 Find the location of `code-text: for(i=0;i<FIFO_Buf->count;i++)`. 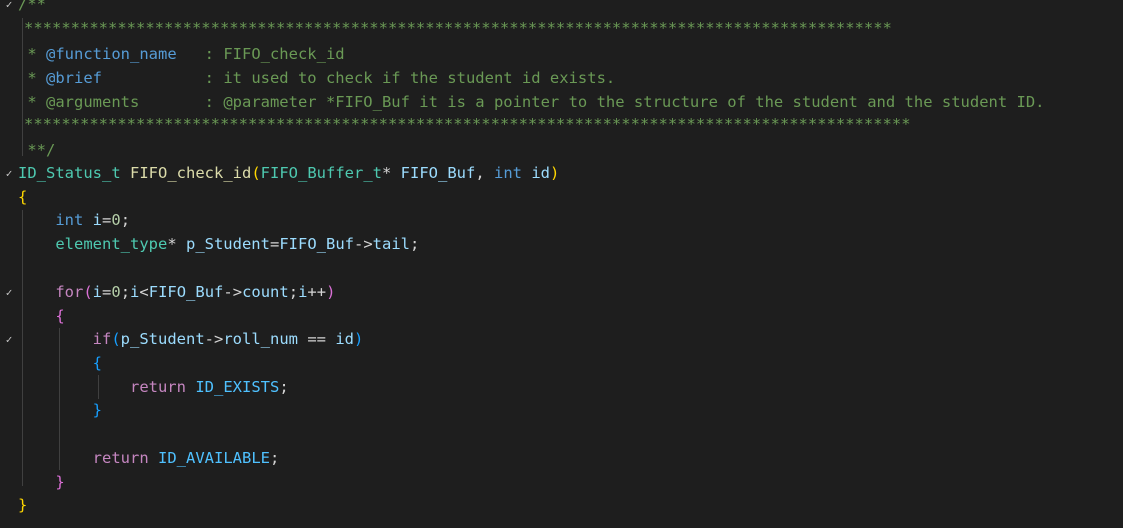

code-text: for(i=0;i<FIFO_Buf->count;i++) is located at coordinates (176, 292).